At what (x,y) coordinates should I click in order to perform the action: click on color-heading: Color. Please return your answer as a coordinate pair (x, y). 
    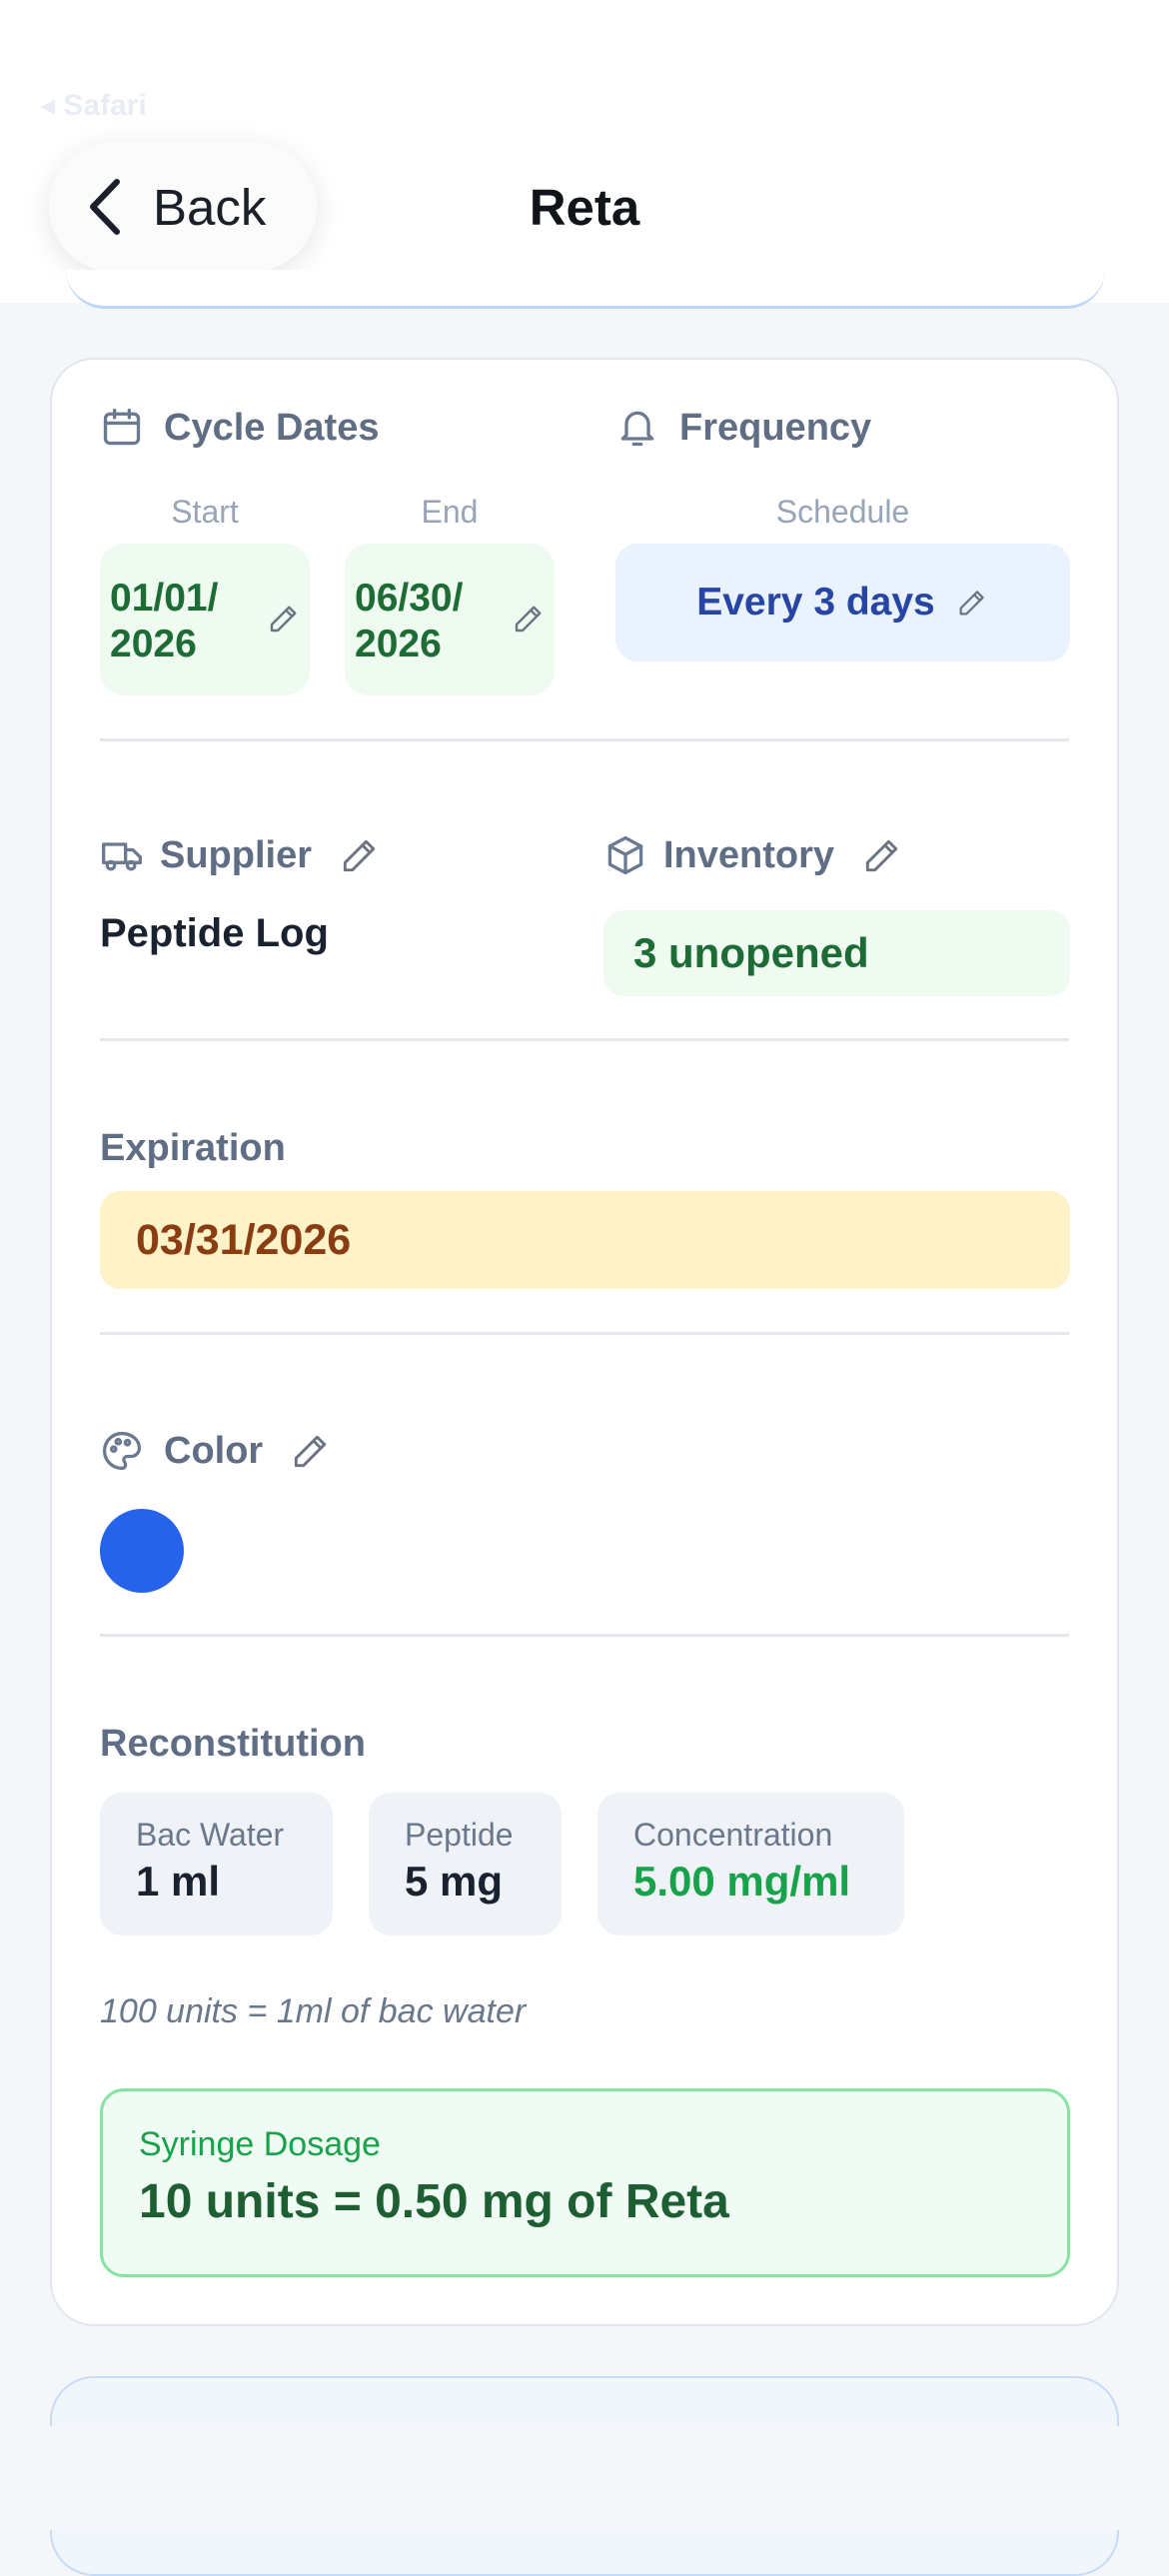
    Looking at the image, I should click on (227, 1451).